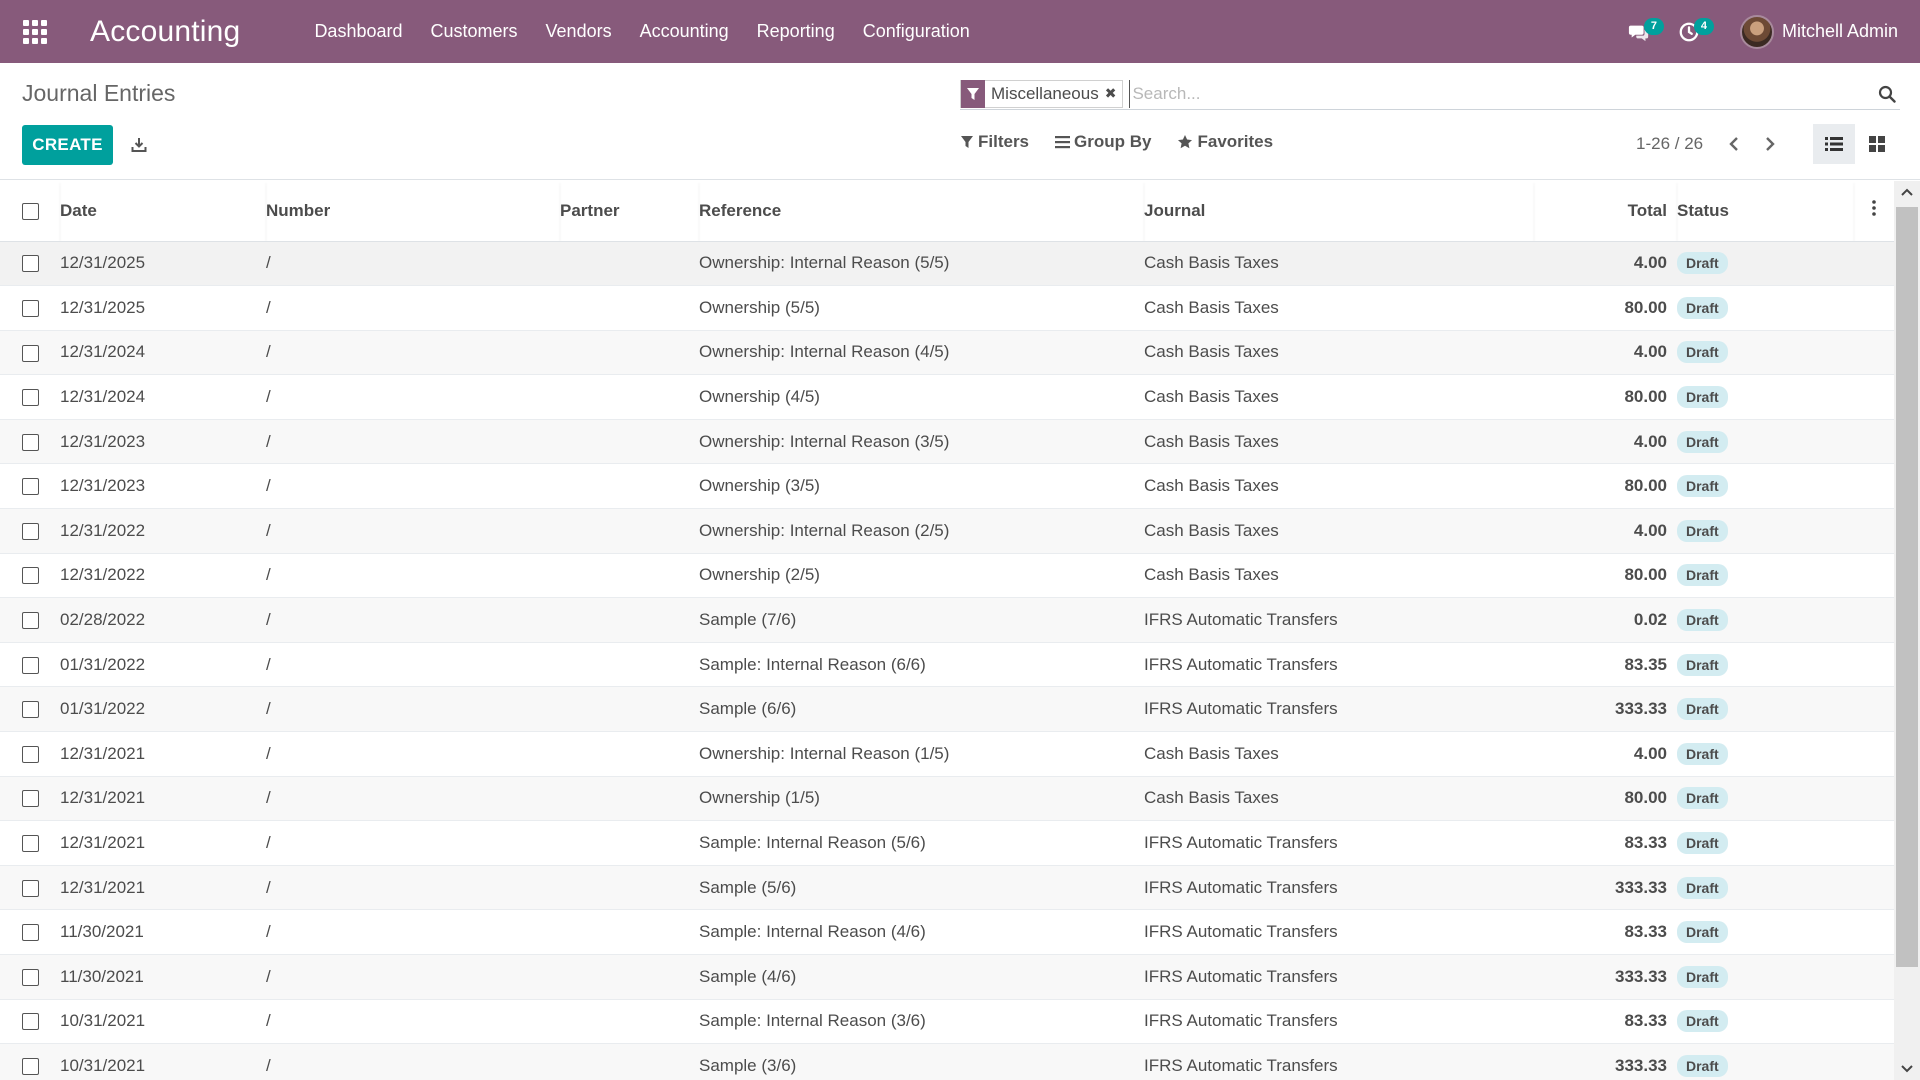 This screenshot has width=1920, height=1080. Describe the element at coordinates (67, 145) in the screenshot. I see `create-button: CREATE` at that location.